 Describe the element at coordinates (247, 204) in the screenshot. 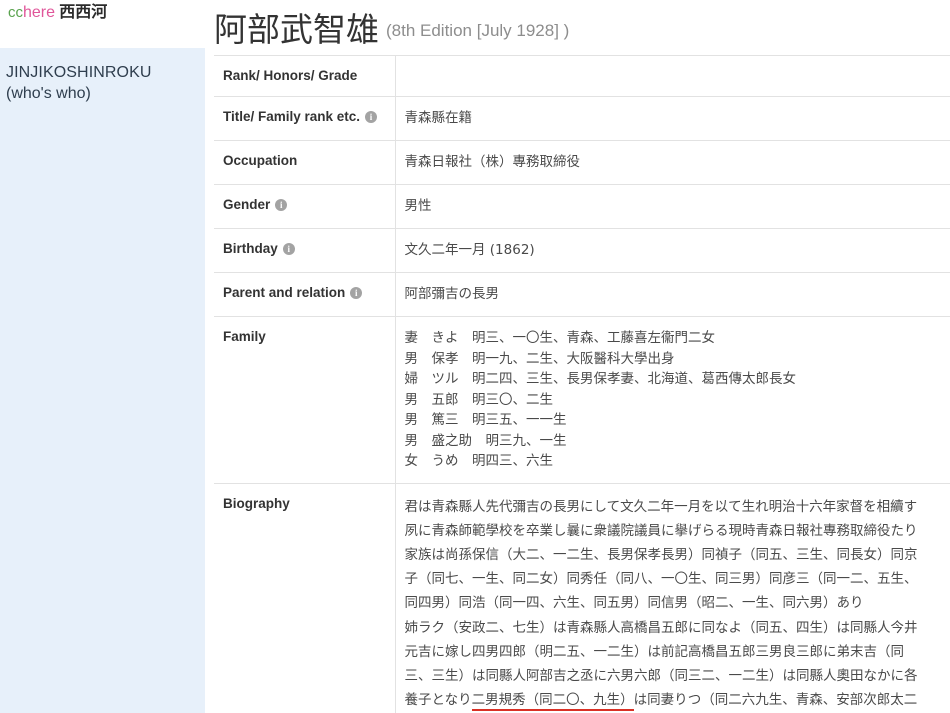

I see `row-label-text: Gender` at that location.